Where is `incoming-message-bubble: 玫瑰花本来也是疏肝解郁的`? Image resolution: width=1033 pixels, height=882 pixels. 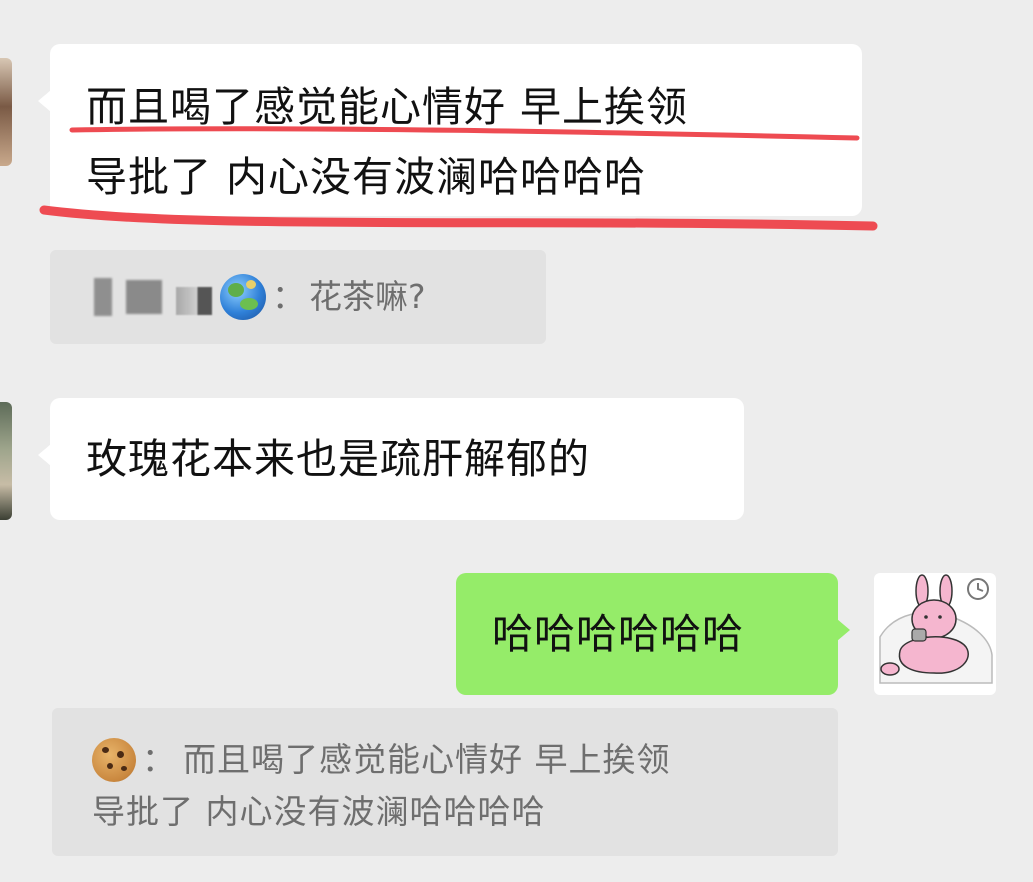
incoming-message-bubble: 玫瑰花本来也是疏肝解郁的 is located at coordinates (391, 459).